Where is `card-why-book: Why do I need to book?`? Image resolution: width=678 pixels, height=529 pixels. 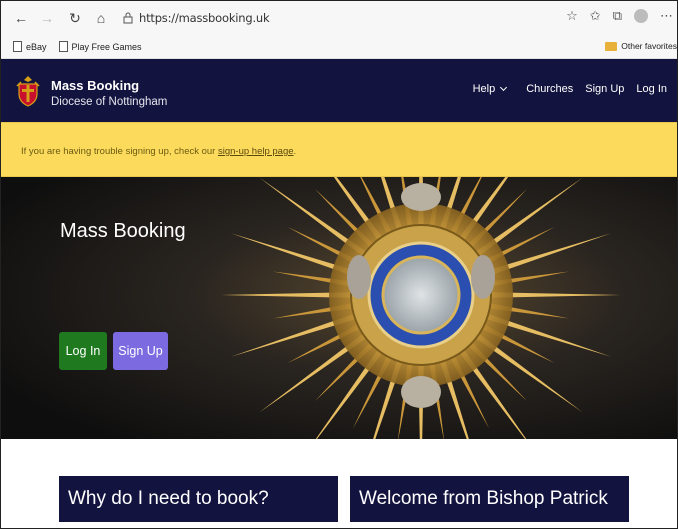 card-why-book: Why do I need to book? is located at coordinates (198, 499).